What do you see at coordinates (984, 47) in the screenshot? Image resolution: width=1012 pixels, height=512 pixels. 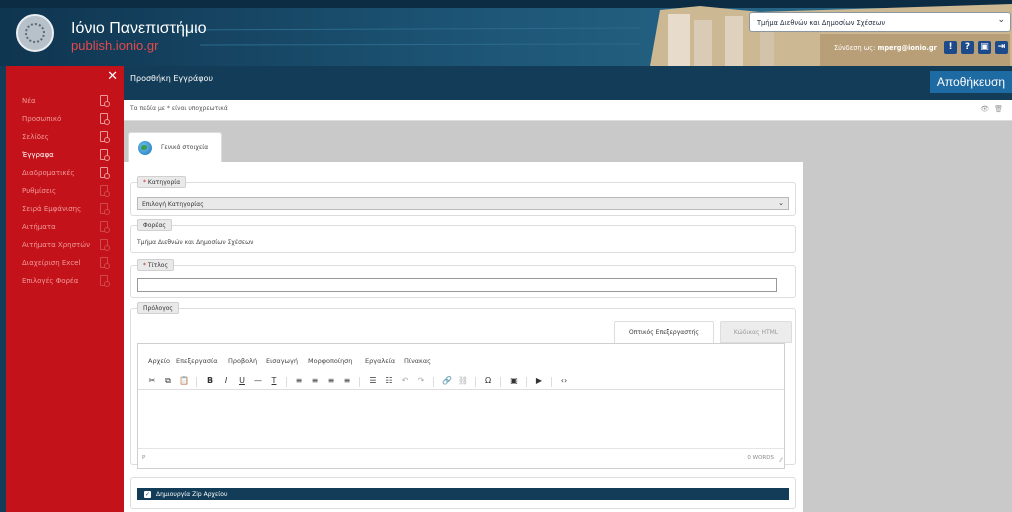 I see `lock-icon: ▣` at bounding box center [984, 47].